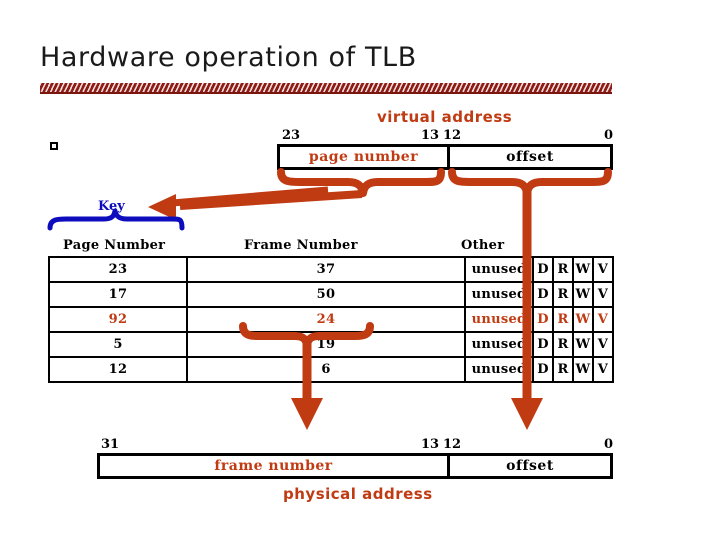 Image resolution: width=720 pixels, height=540 pixels. Describe the element at coordinates (483, 245) in the screenshot. I see `column-header-other: Other` at that location.